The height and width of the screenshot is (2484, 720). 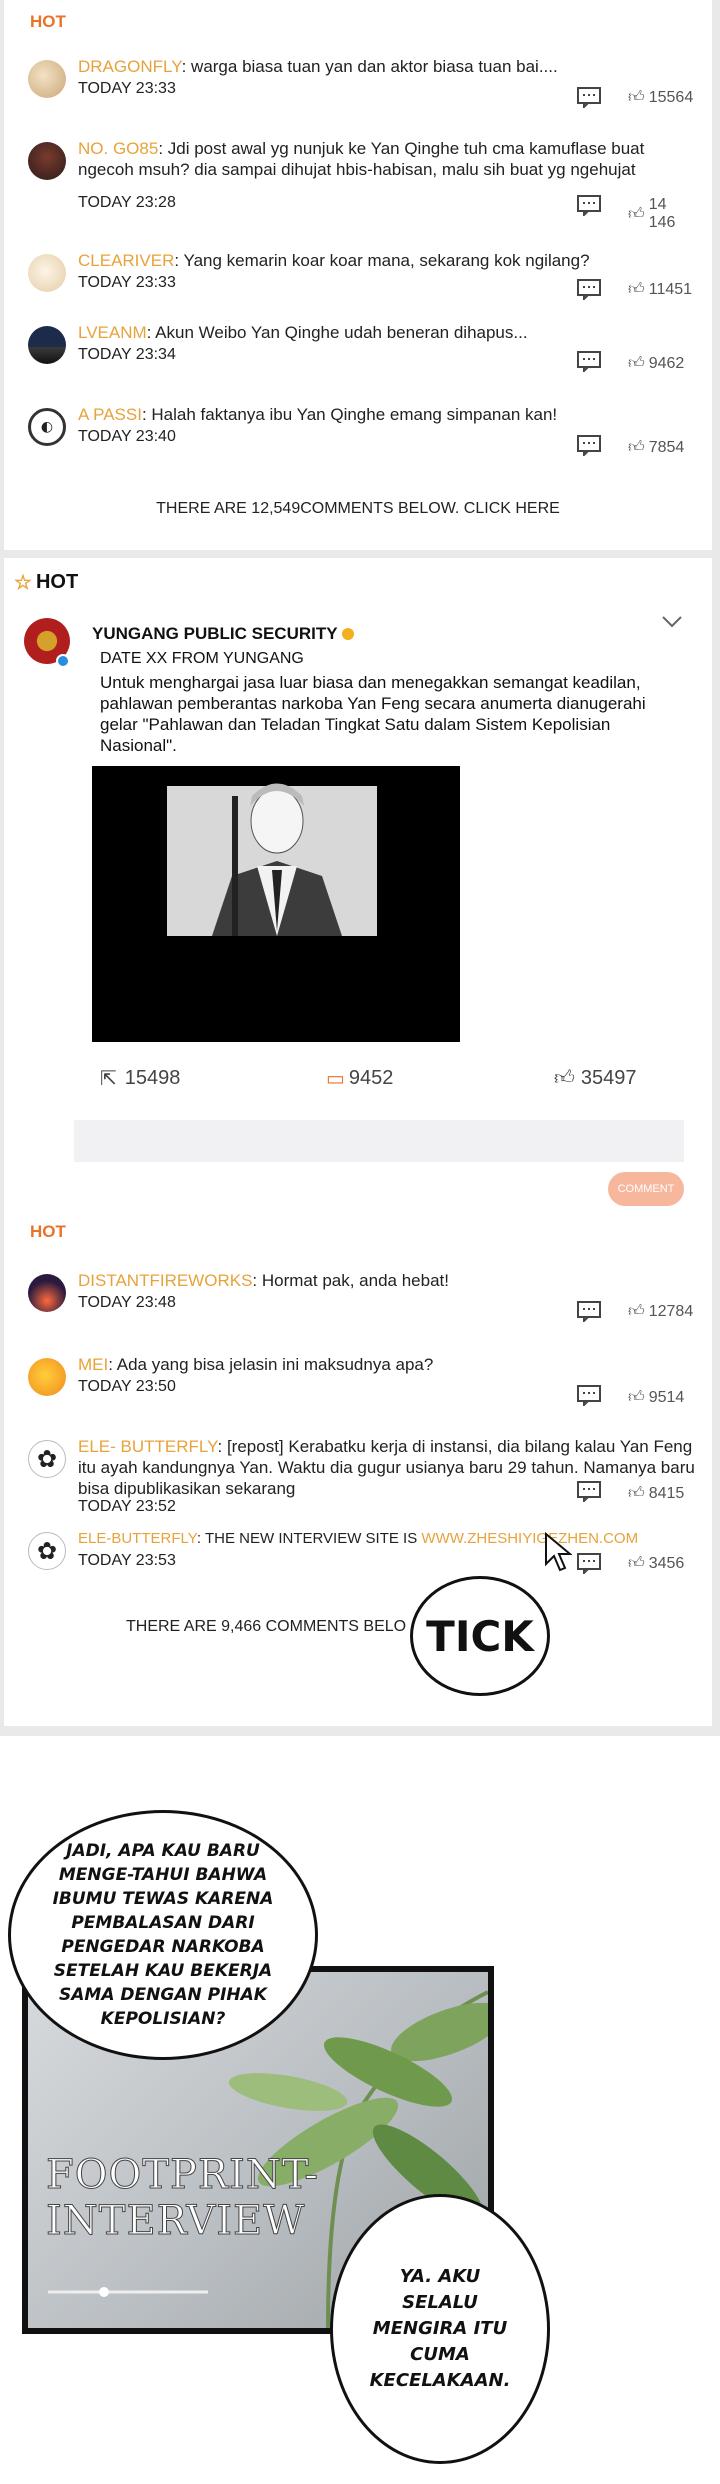 I want to click on like-count: 👍︎ 14 146, so click(x=662, y=214).